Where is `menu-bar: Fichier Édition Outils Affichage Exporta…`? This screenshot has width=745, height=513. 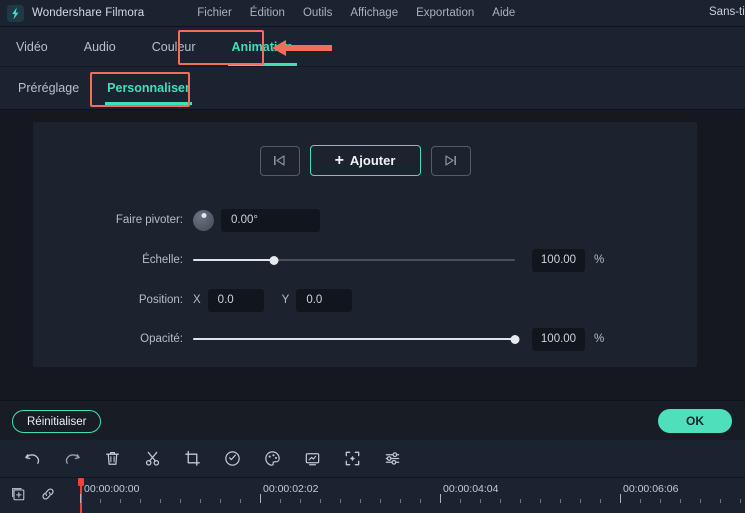
menu-bar: Fichier Édition Outils Affichage Exporta… is located at coordinates (356, 13).